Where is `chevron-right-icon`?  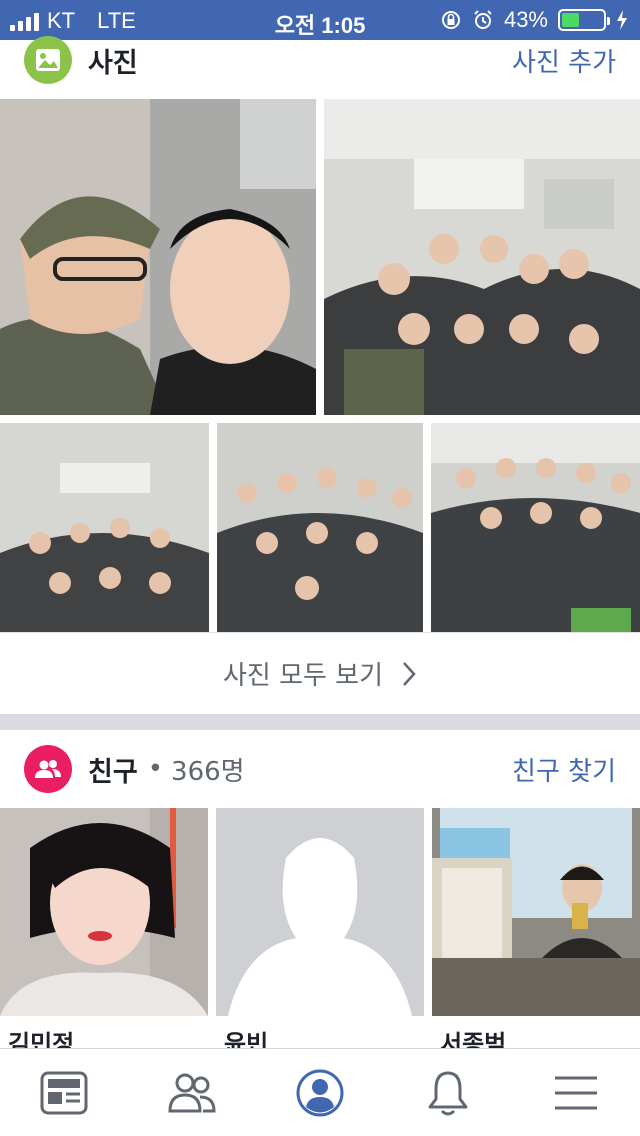 chevron-right-icon is located at coordinates (409, 673).